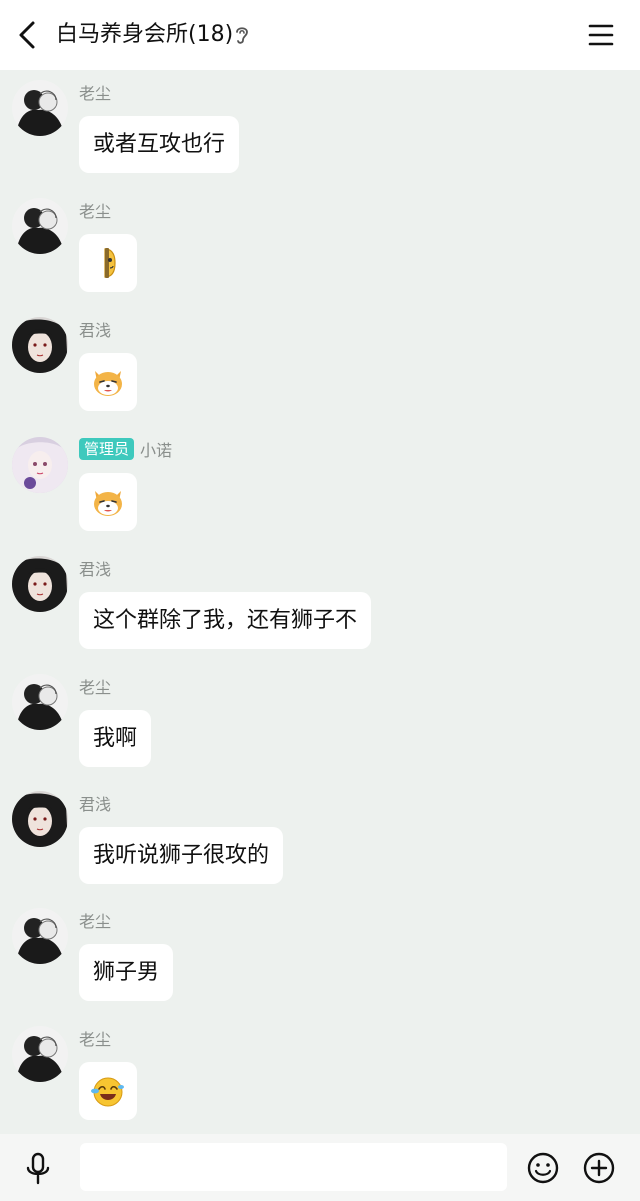 This screenshot has width=640, height=1201. Describe the element at coordinates (320, 35) in the screenshot. I see `chat-header: 白马养身会所(18)` at that location.